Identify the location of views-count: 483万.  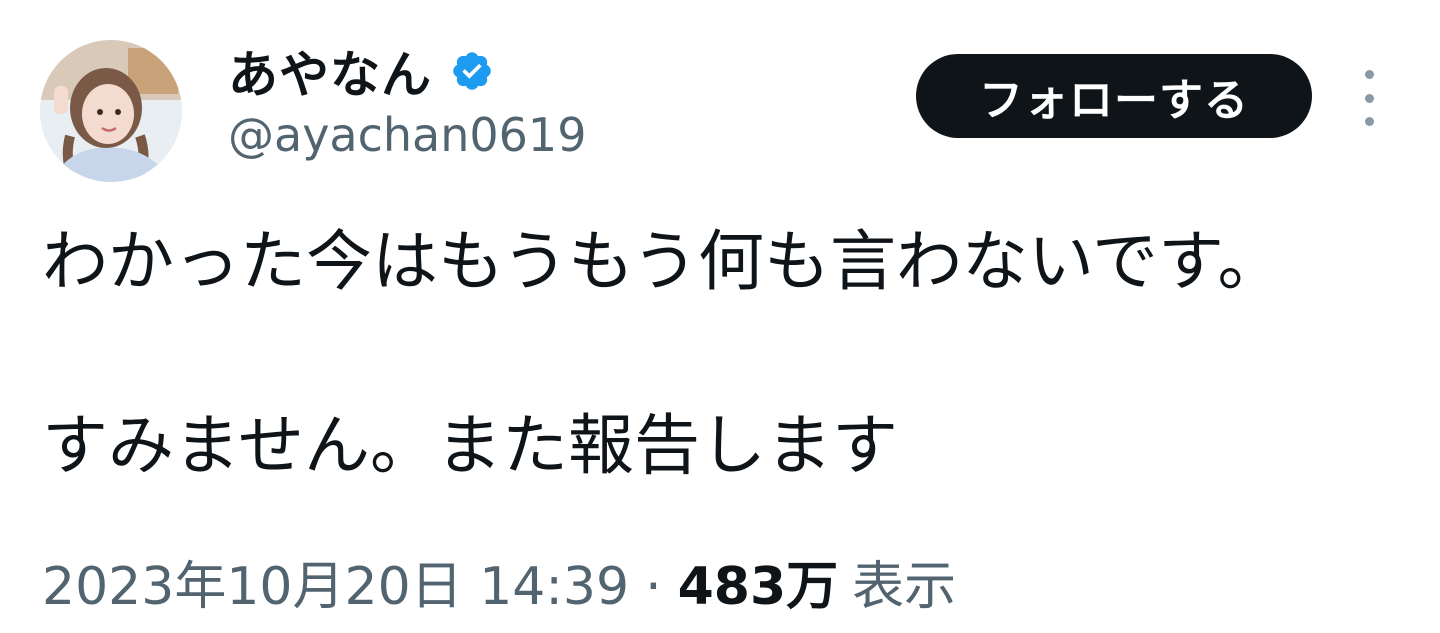
(758, 581).